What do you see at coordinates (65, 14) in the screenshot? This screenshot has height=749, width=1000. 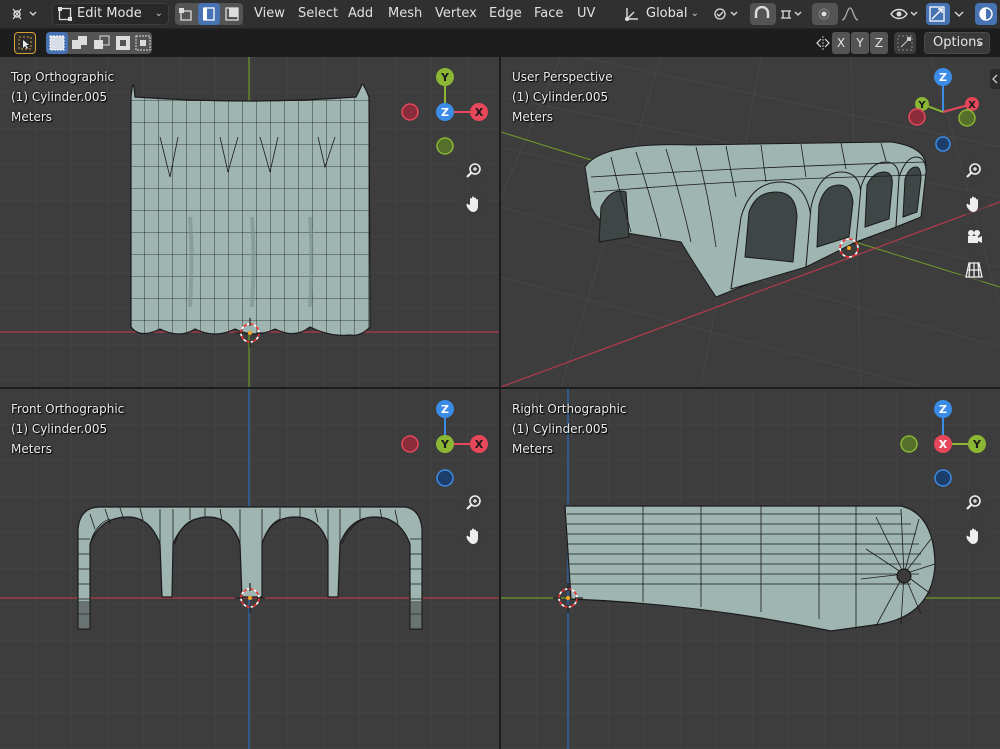 I see `edit-mode-icon` at bounding box center [65, 14].